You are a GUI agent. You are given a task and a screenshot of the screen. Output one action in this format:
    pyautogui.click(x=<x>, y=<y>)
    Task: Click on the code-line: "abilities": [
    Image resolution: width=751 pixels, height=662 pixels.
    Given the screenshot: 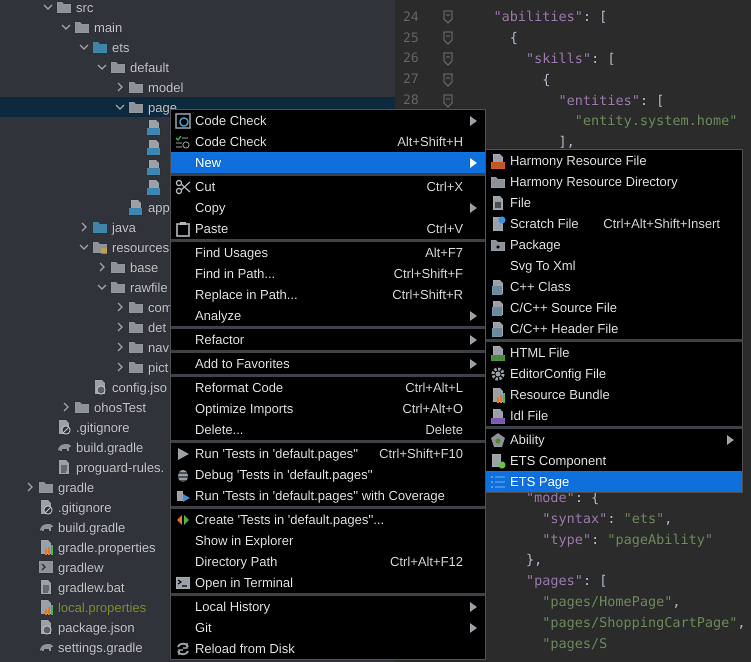 What is the action you would take?
    pyautogui.click(x=550, y=17)
    